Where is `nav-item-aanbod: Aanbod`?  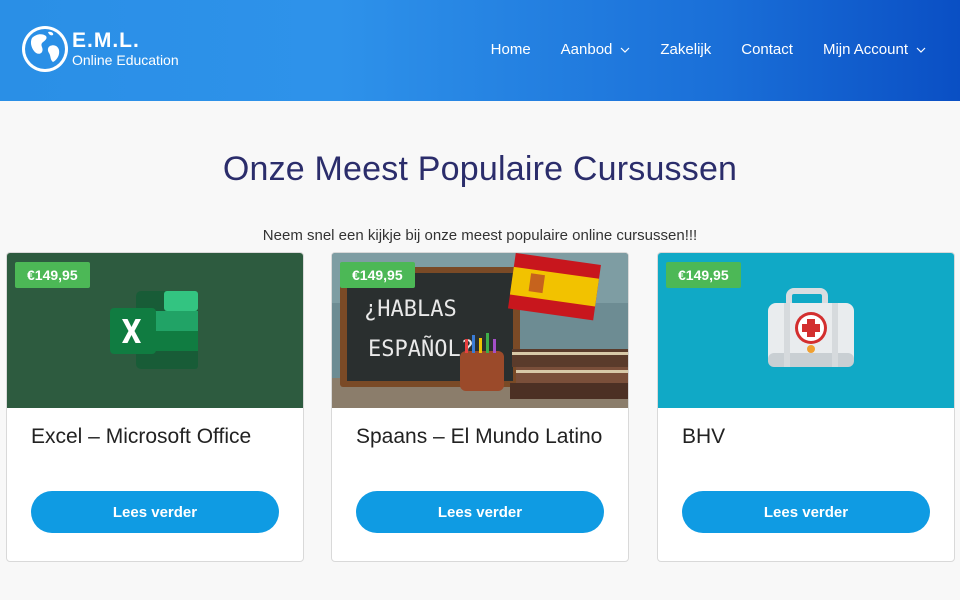
nav-item-aanbod: Aanbod is located at coordinates (596, 49).